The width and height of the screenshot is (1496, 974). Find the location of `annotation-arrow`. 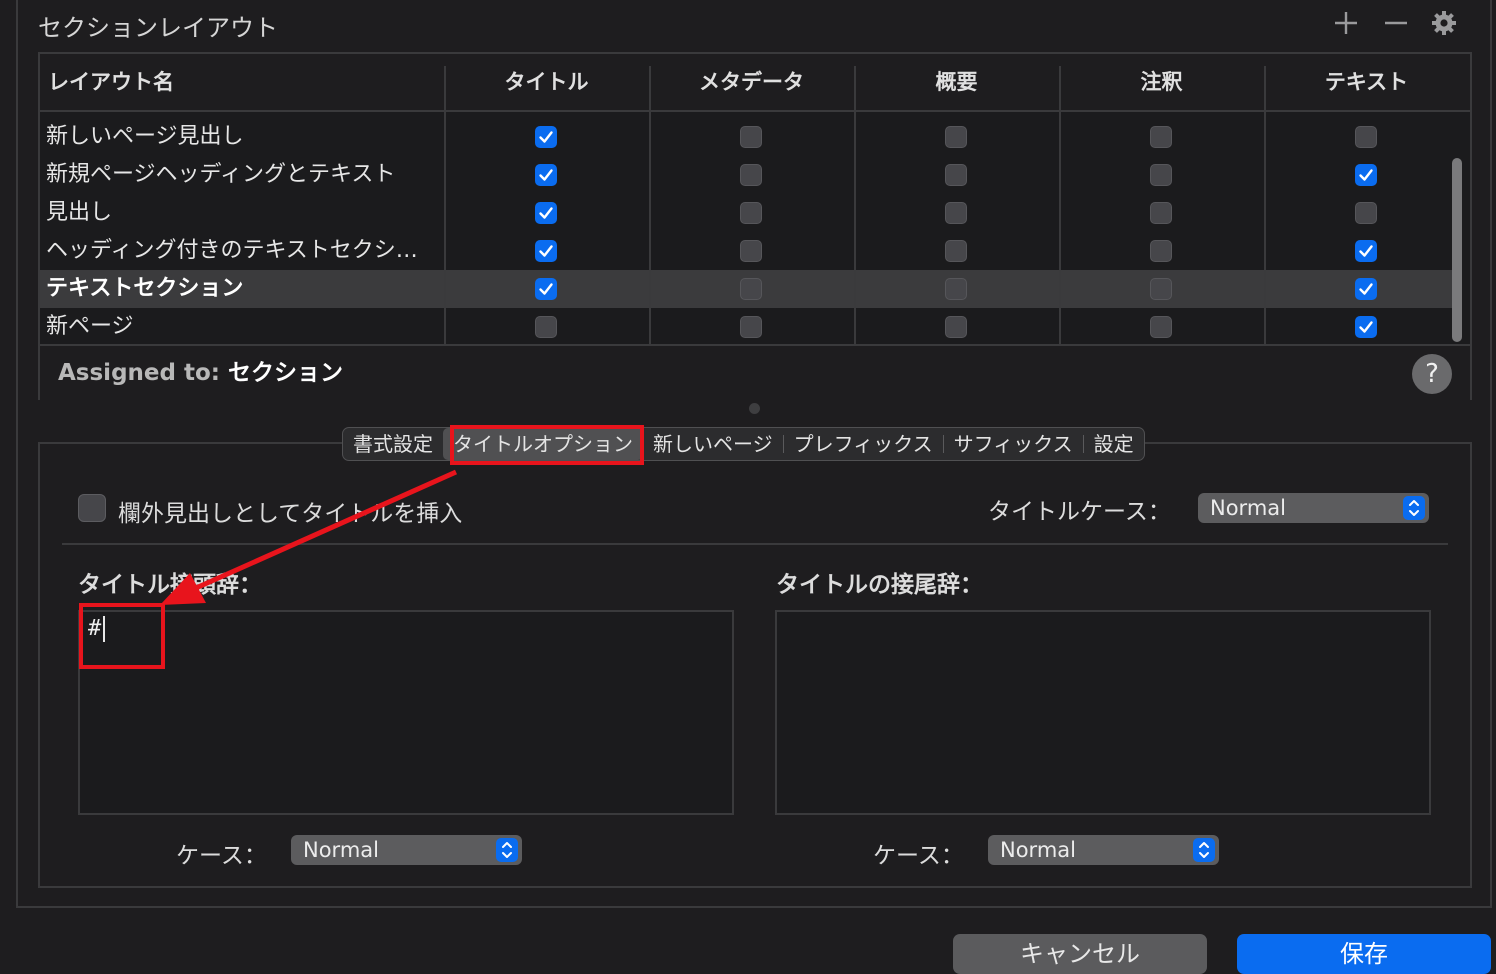

annotation-arrow is located at coordinates (309, 537).